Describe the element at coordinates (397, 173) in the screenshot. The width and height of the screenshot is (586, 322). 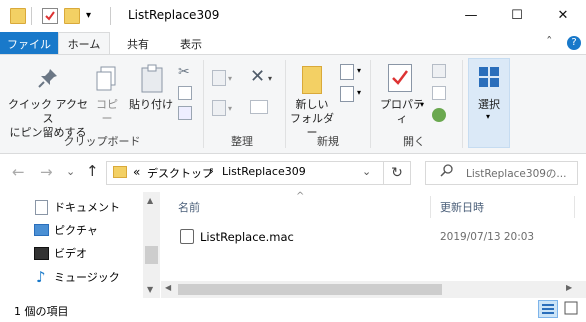
I see `refresh-button: ↻` at that location.